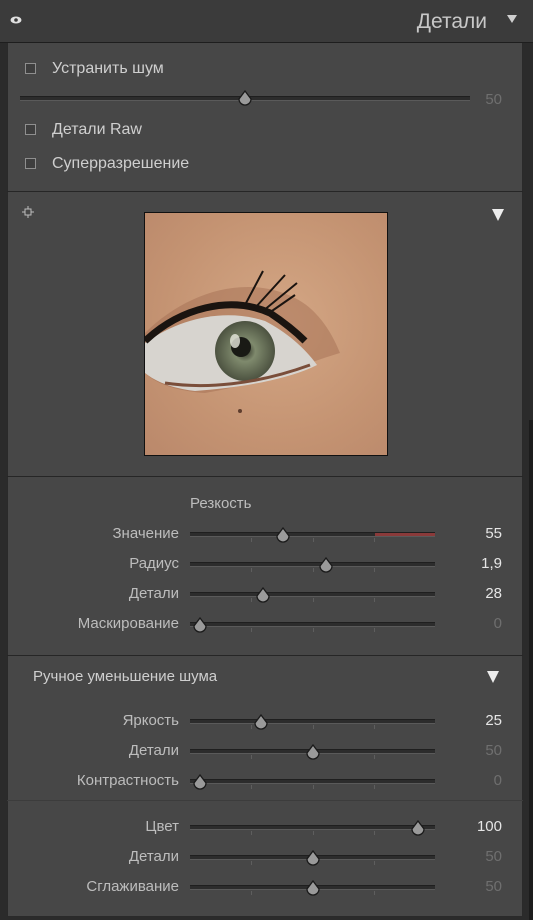 This screenshot has width=533, height=920. I want to click on super-resolution-checkbox, so click(30, 163).